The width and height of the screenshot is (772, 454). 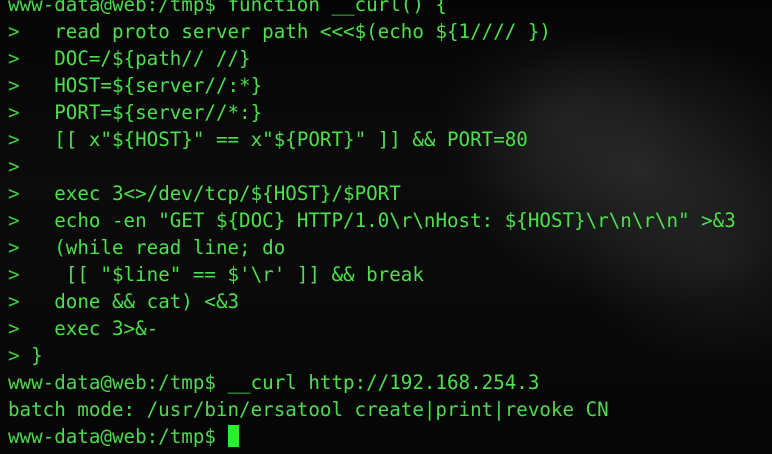 What do you see at coordinates (390, 112) in the screenshot?
I see `code-line: > PORT=${server//*:}` at bounding box center [390, 112].